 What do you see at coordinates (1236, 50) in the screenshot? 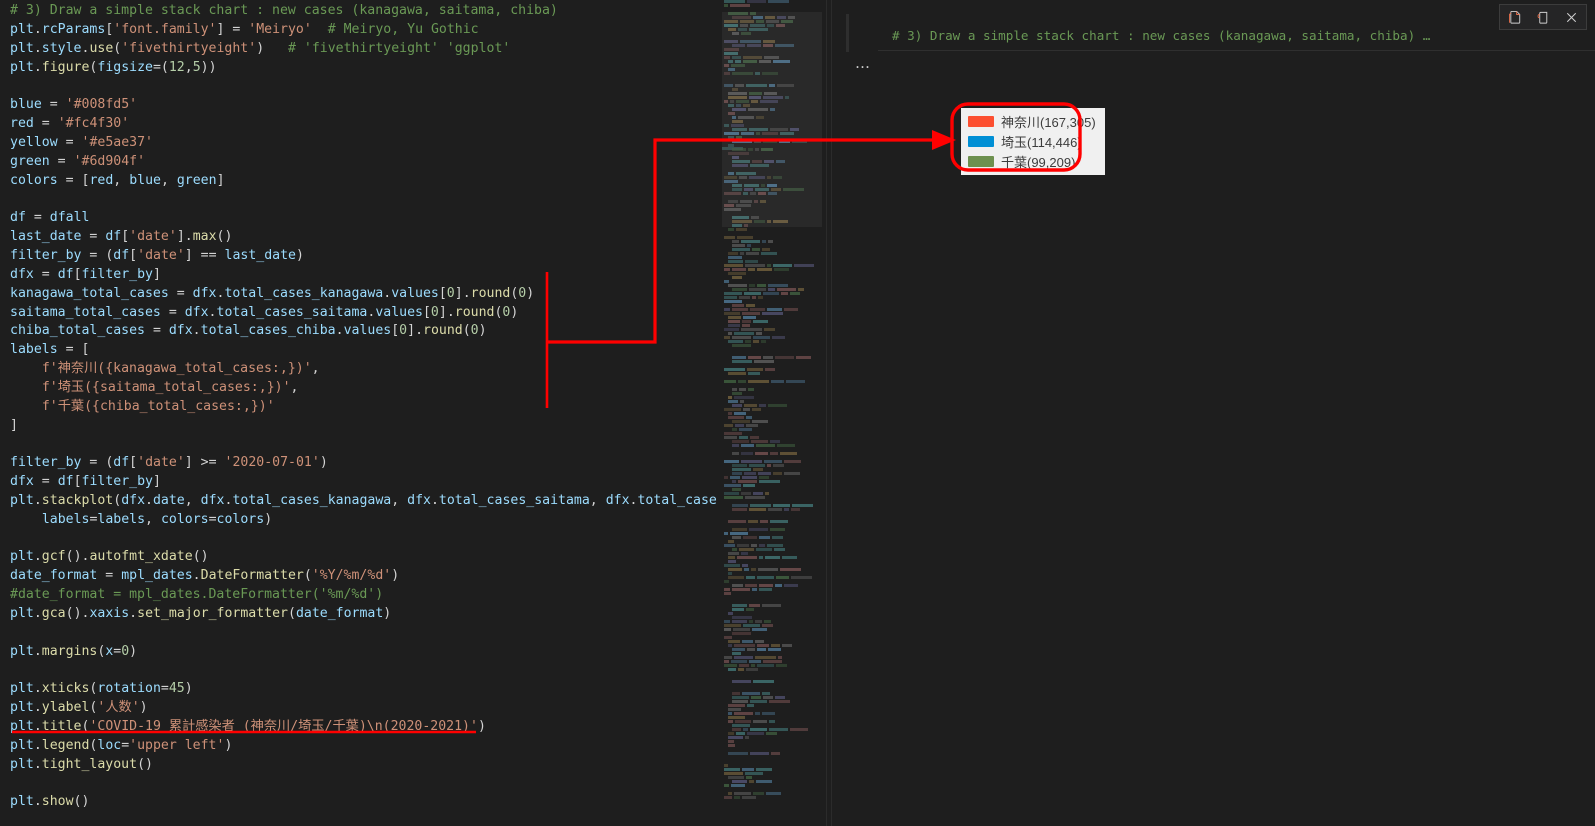
I see `output-divider` at bounding box center [1236, 50].